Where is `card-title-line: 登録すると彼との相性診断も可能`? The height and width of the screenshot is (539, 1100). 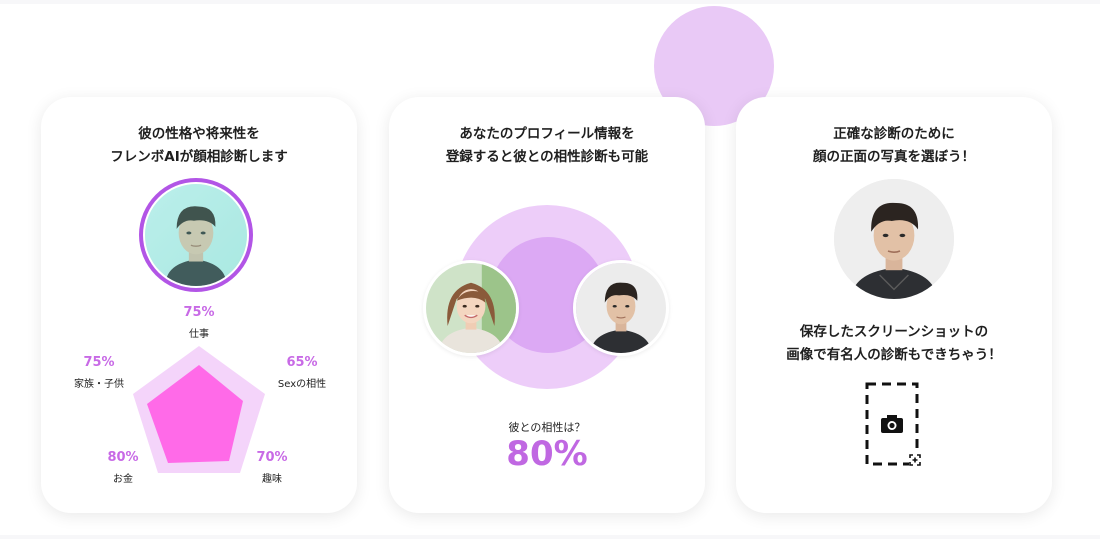
card-title-line: 登録すると彼との相性診断も可能 is located at coordinates (547, 157).